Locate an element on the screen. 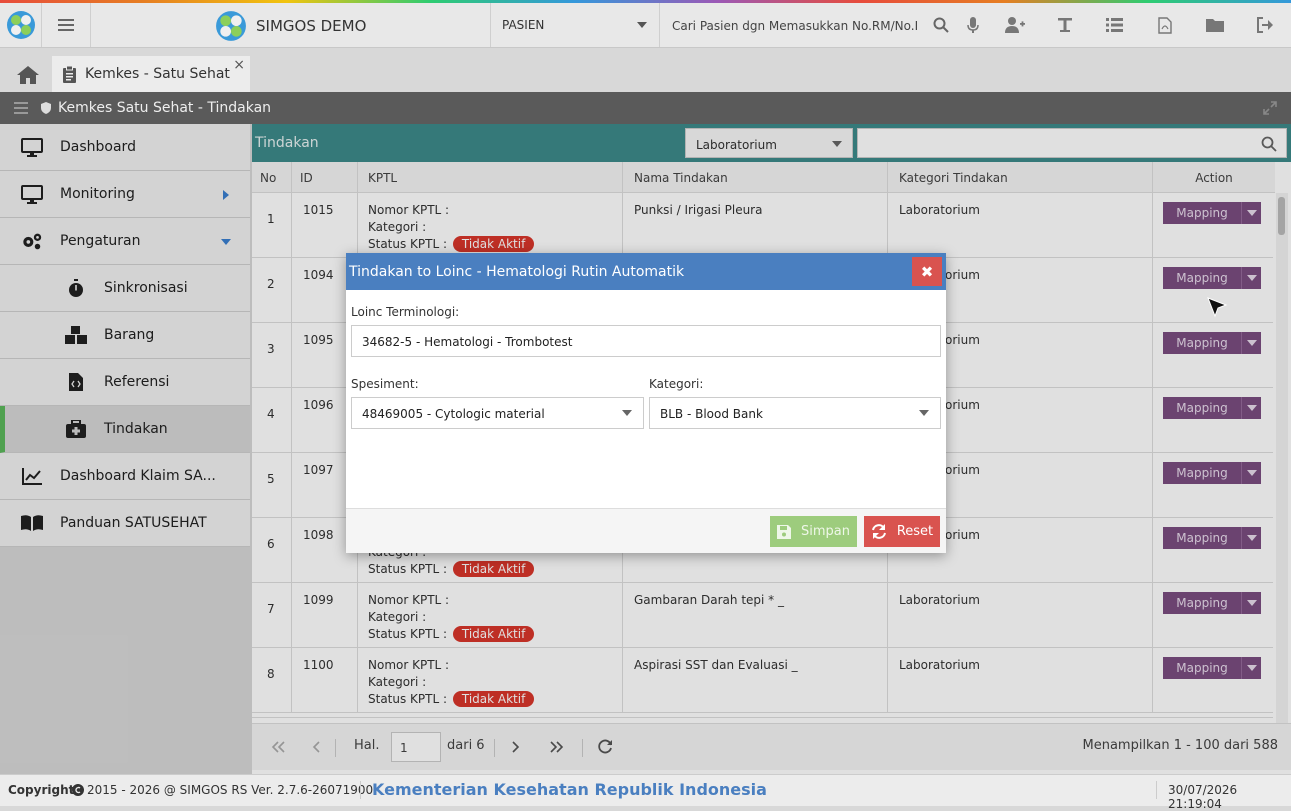  app-logo-icon is located at coordinates (20, 25).